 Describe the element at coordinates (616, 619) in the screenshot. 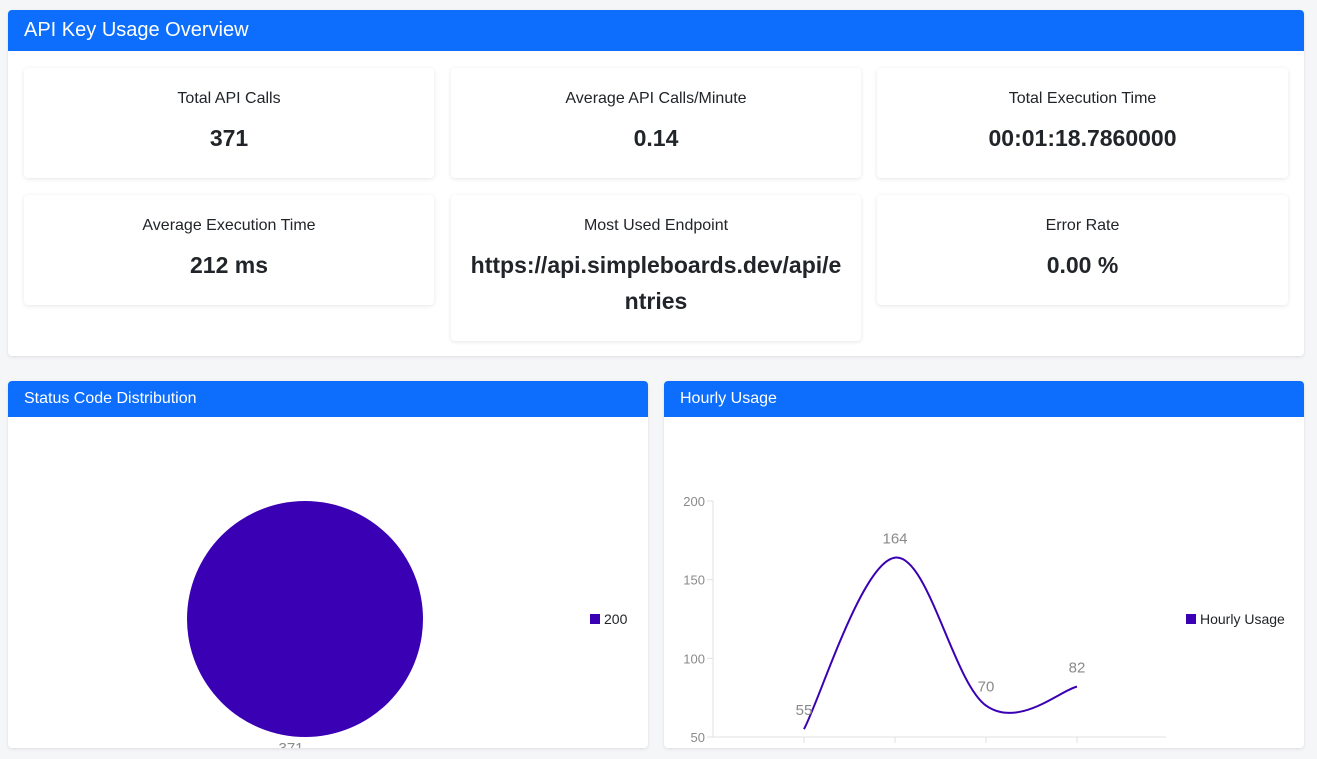

I see `pie-legend-label: 200` at that location.